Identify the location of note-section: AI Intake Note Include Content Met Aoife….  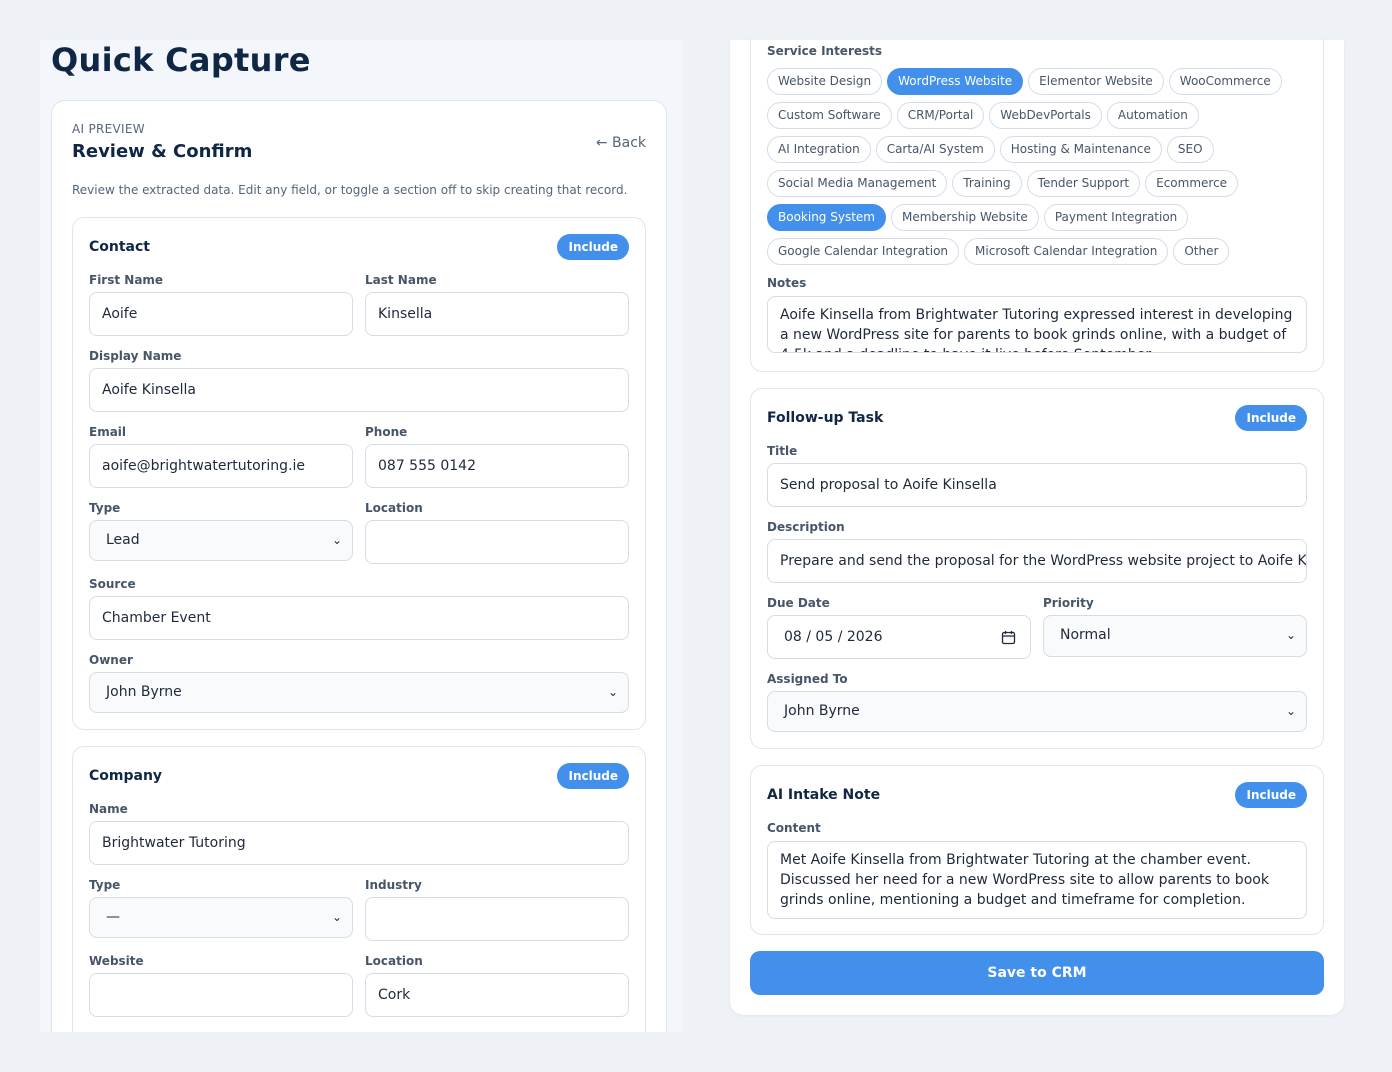
(1037, 850).